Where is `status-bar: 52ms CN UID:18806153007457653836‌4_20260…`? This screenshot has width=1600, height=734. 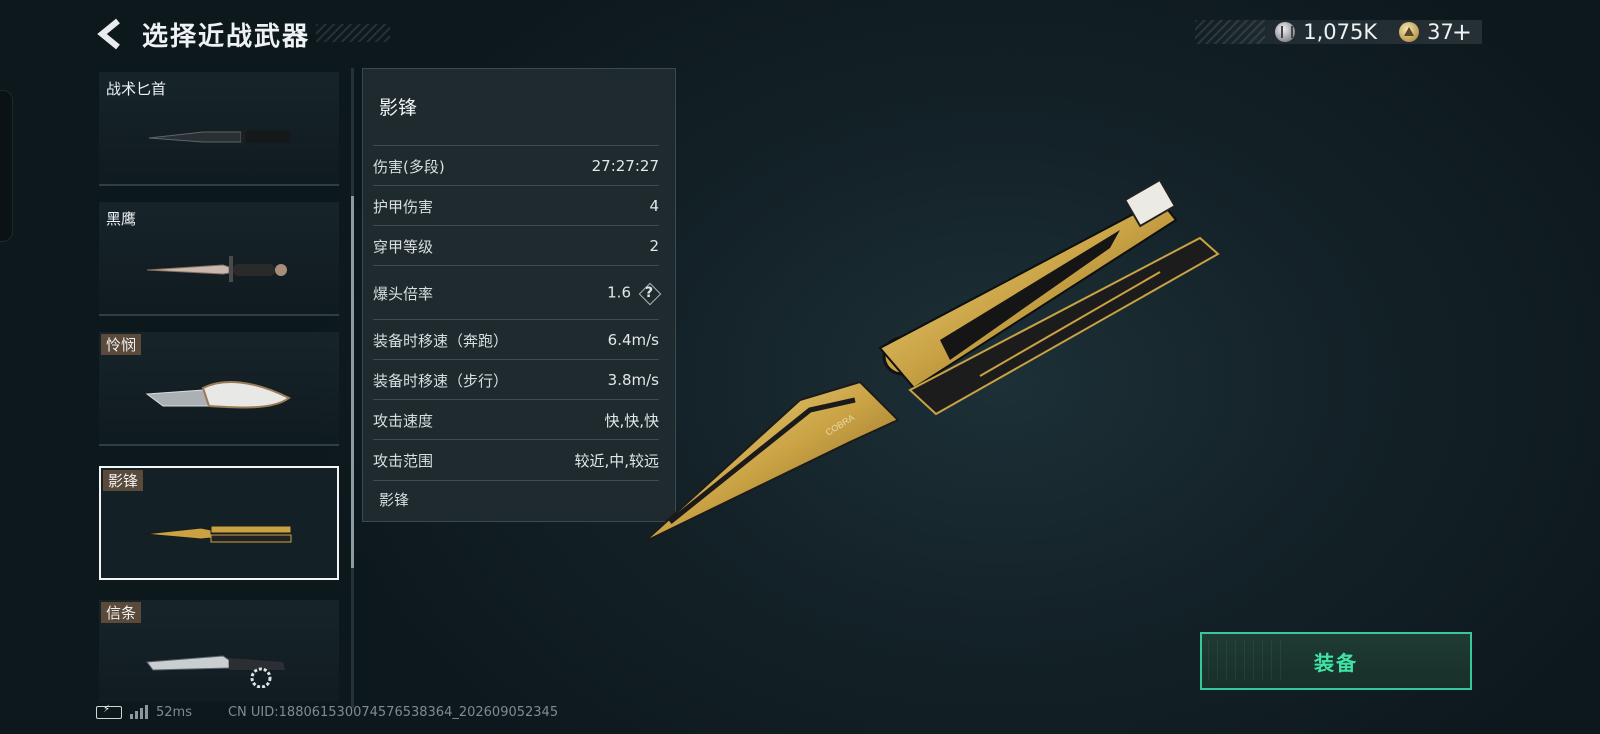
status-bar: 52ms CN UID:18806153007457653836‌4_20260… is located at coordinates (327, 712).